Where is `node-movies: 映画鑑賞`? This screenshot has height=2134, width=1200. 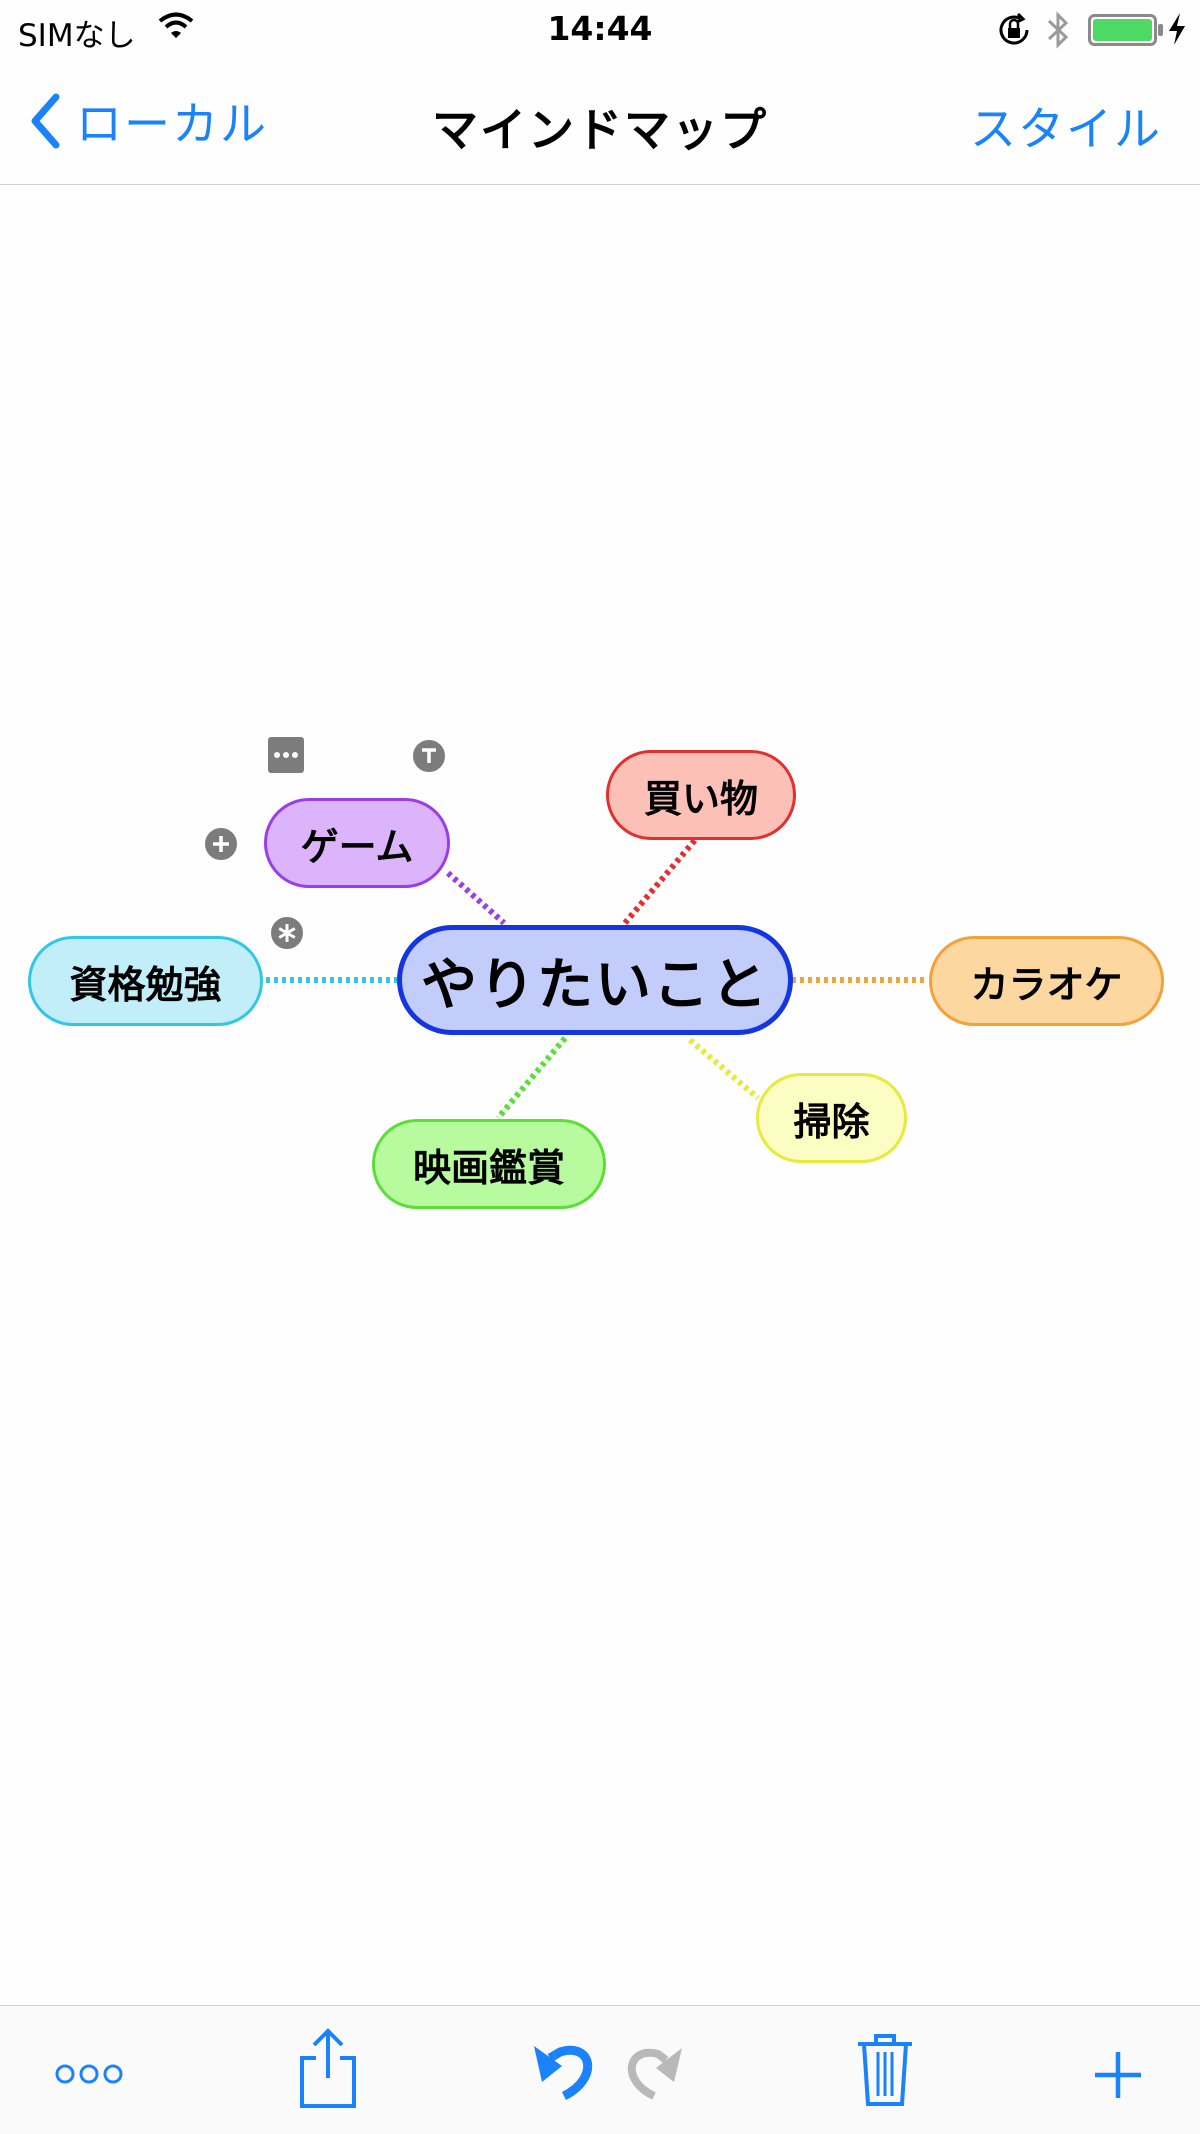 node-movies: 映画鑑賞 is located at coordinates (489, 1164).